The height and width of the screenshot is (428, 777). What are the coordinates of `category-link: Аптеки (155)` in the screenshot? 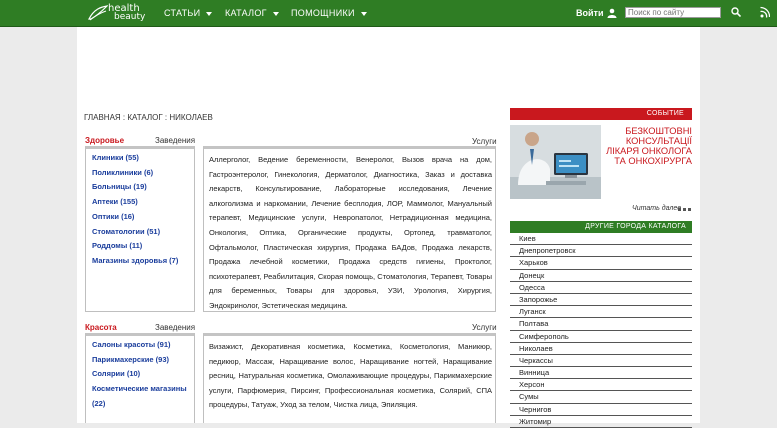 It's located at (143, 202).